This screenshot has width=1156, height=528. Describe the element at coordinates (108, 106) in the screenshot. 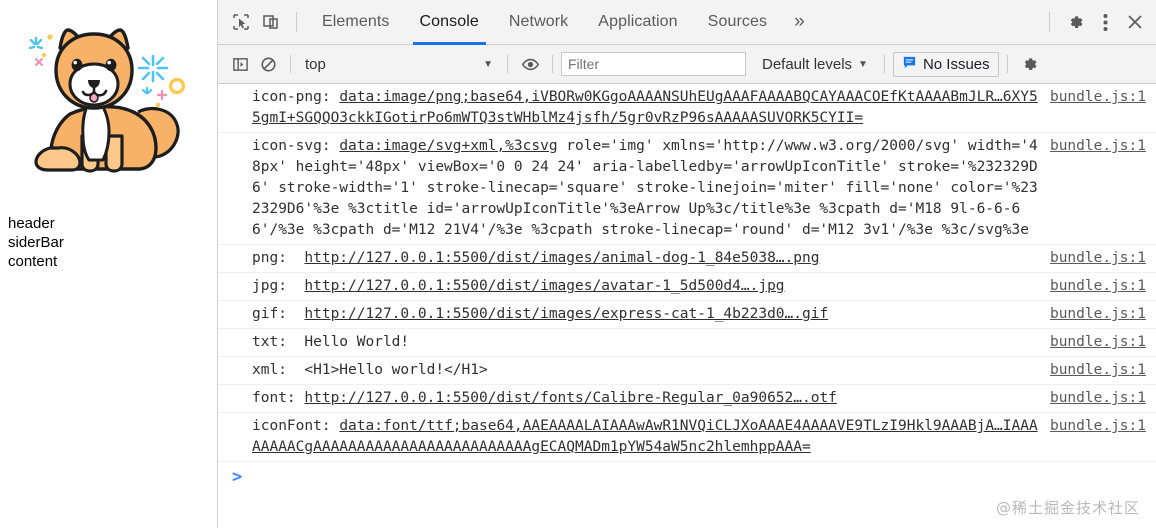

I see `shiba-dog-illustration` at that location.